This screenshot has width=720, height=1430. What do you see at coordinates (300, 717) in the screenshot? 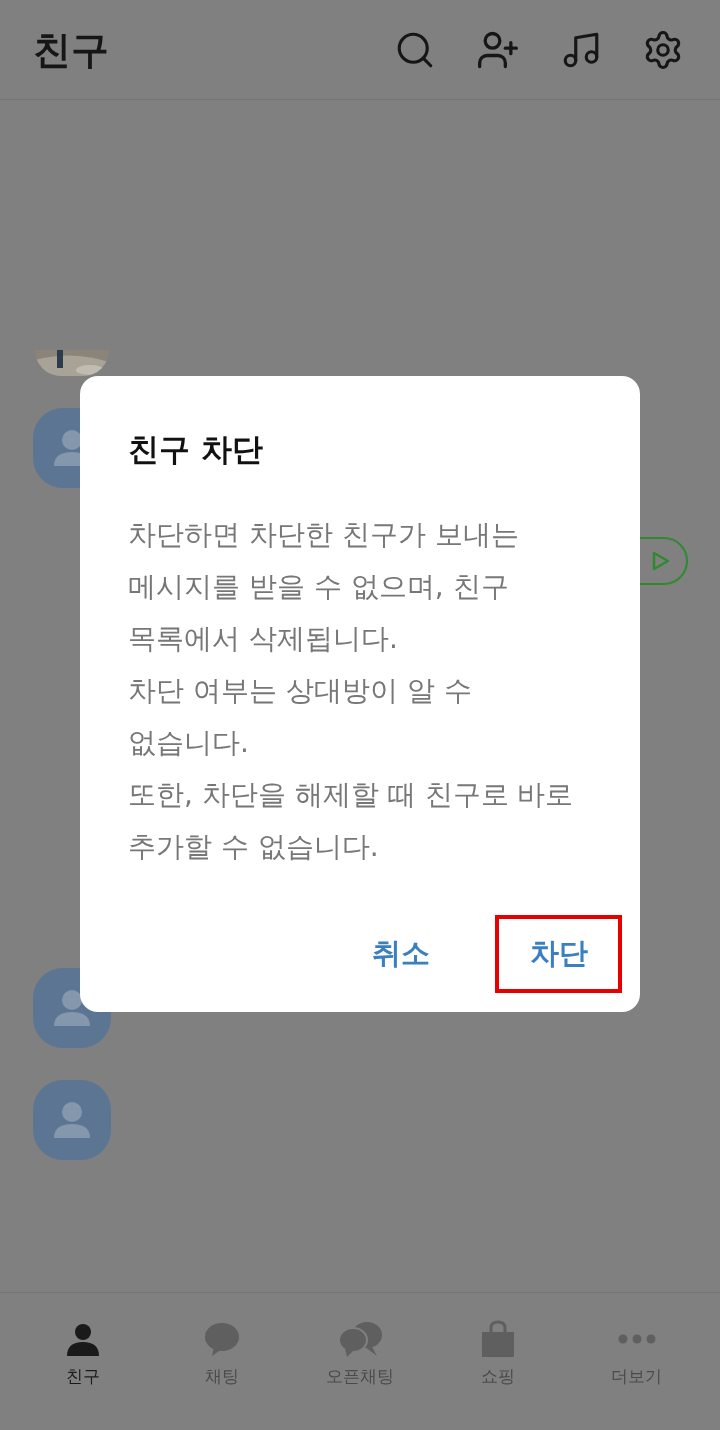
I see `dialog-message: 차단 여부는 상대방이 알 수 없습니다.` at bounding box center [300, 717].